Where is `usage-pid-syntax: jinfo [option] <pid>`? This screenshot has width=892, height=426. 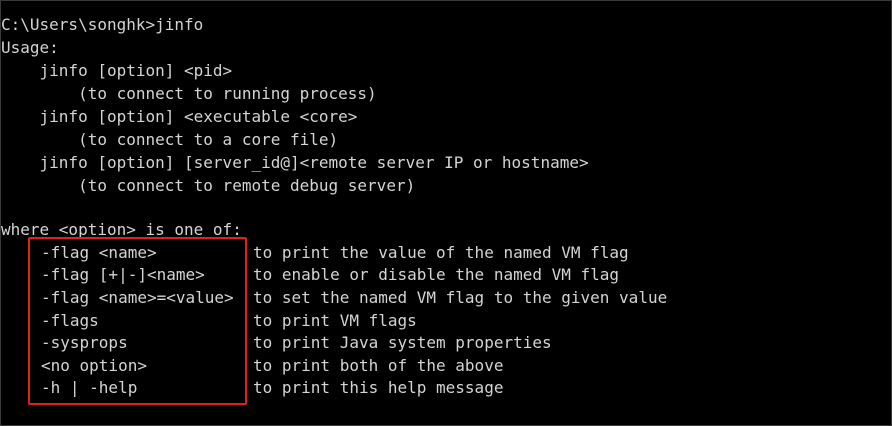 usage-pid-syntax: jinfo [option] <pid> is located at coordinates (117, 70).